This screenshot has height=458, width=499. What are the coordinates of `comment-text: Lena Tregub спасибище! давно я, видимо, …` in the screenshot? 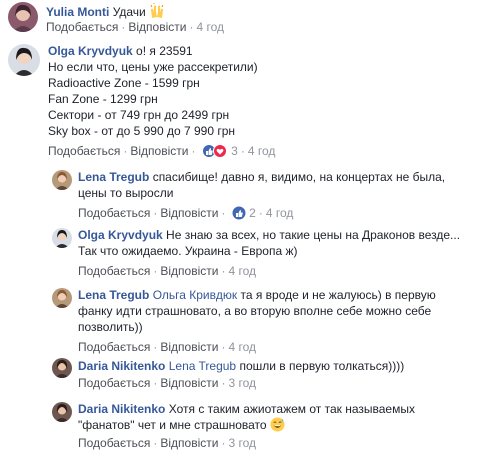 It's located at (262, 185).